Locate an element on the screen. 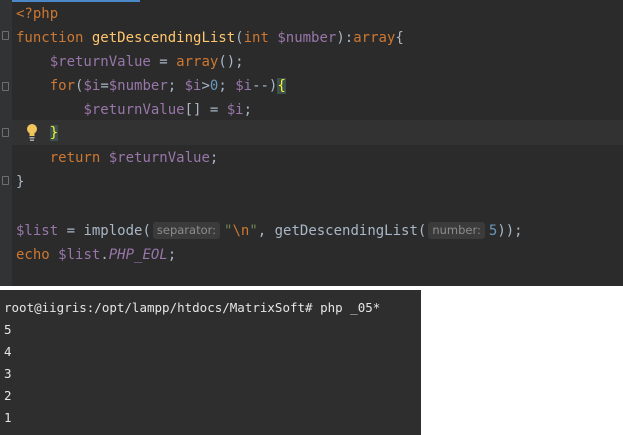  type-int: int is located at coordinates (256, 38).